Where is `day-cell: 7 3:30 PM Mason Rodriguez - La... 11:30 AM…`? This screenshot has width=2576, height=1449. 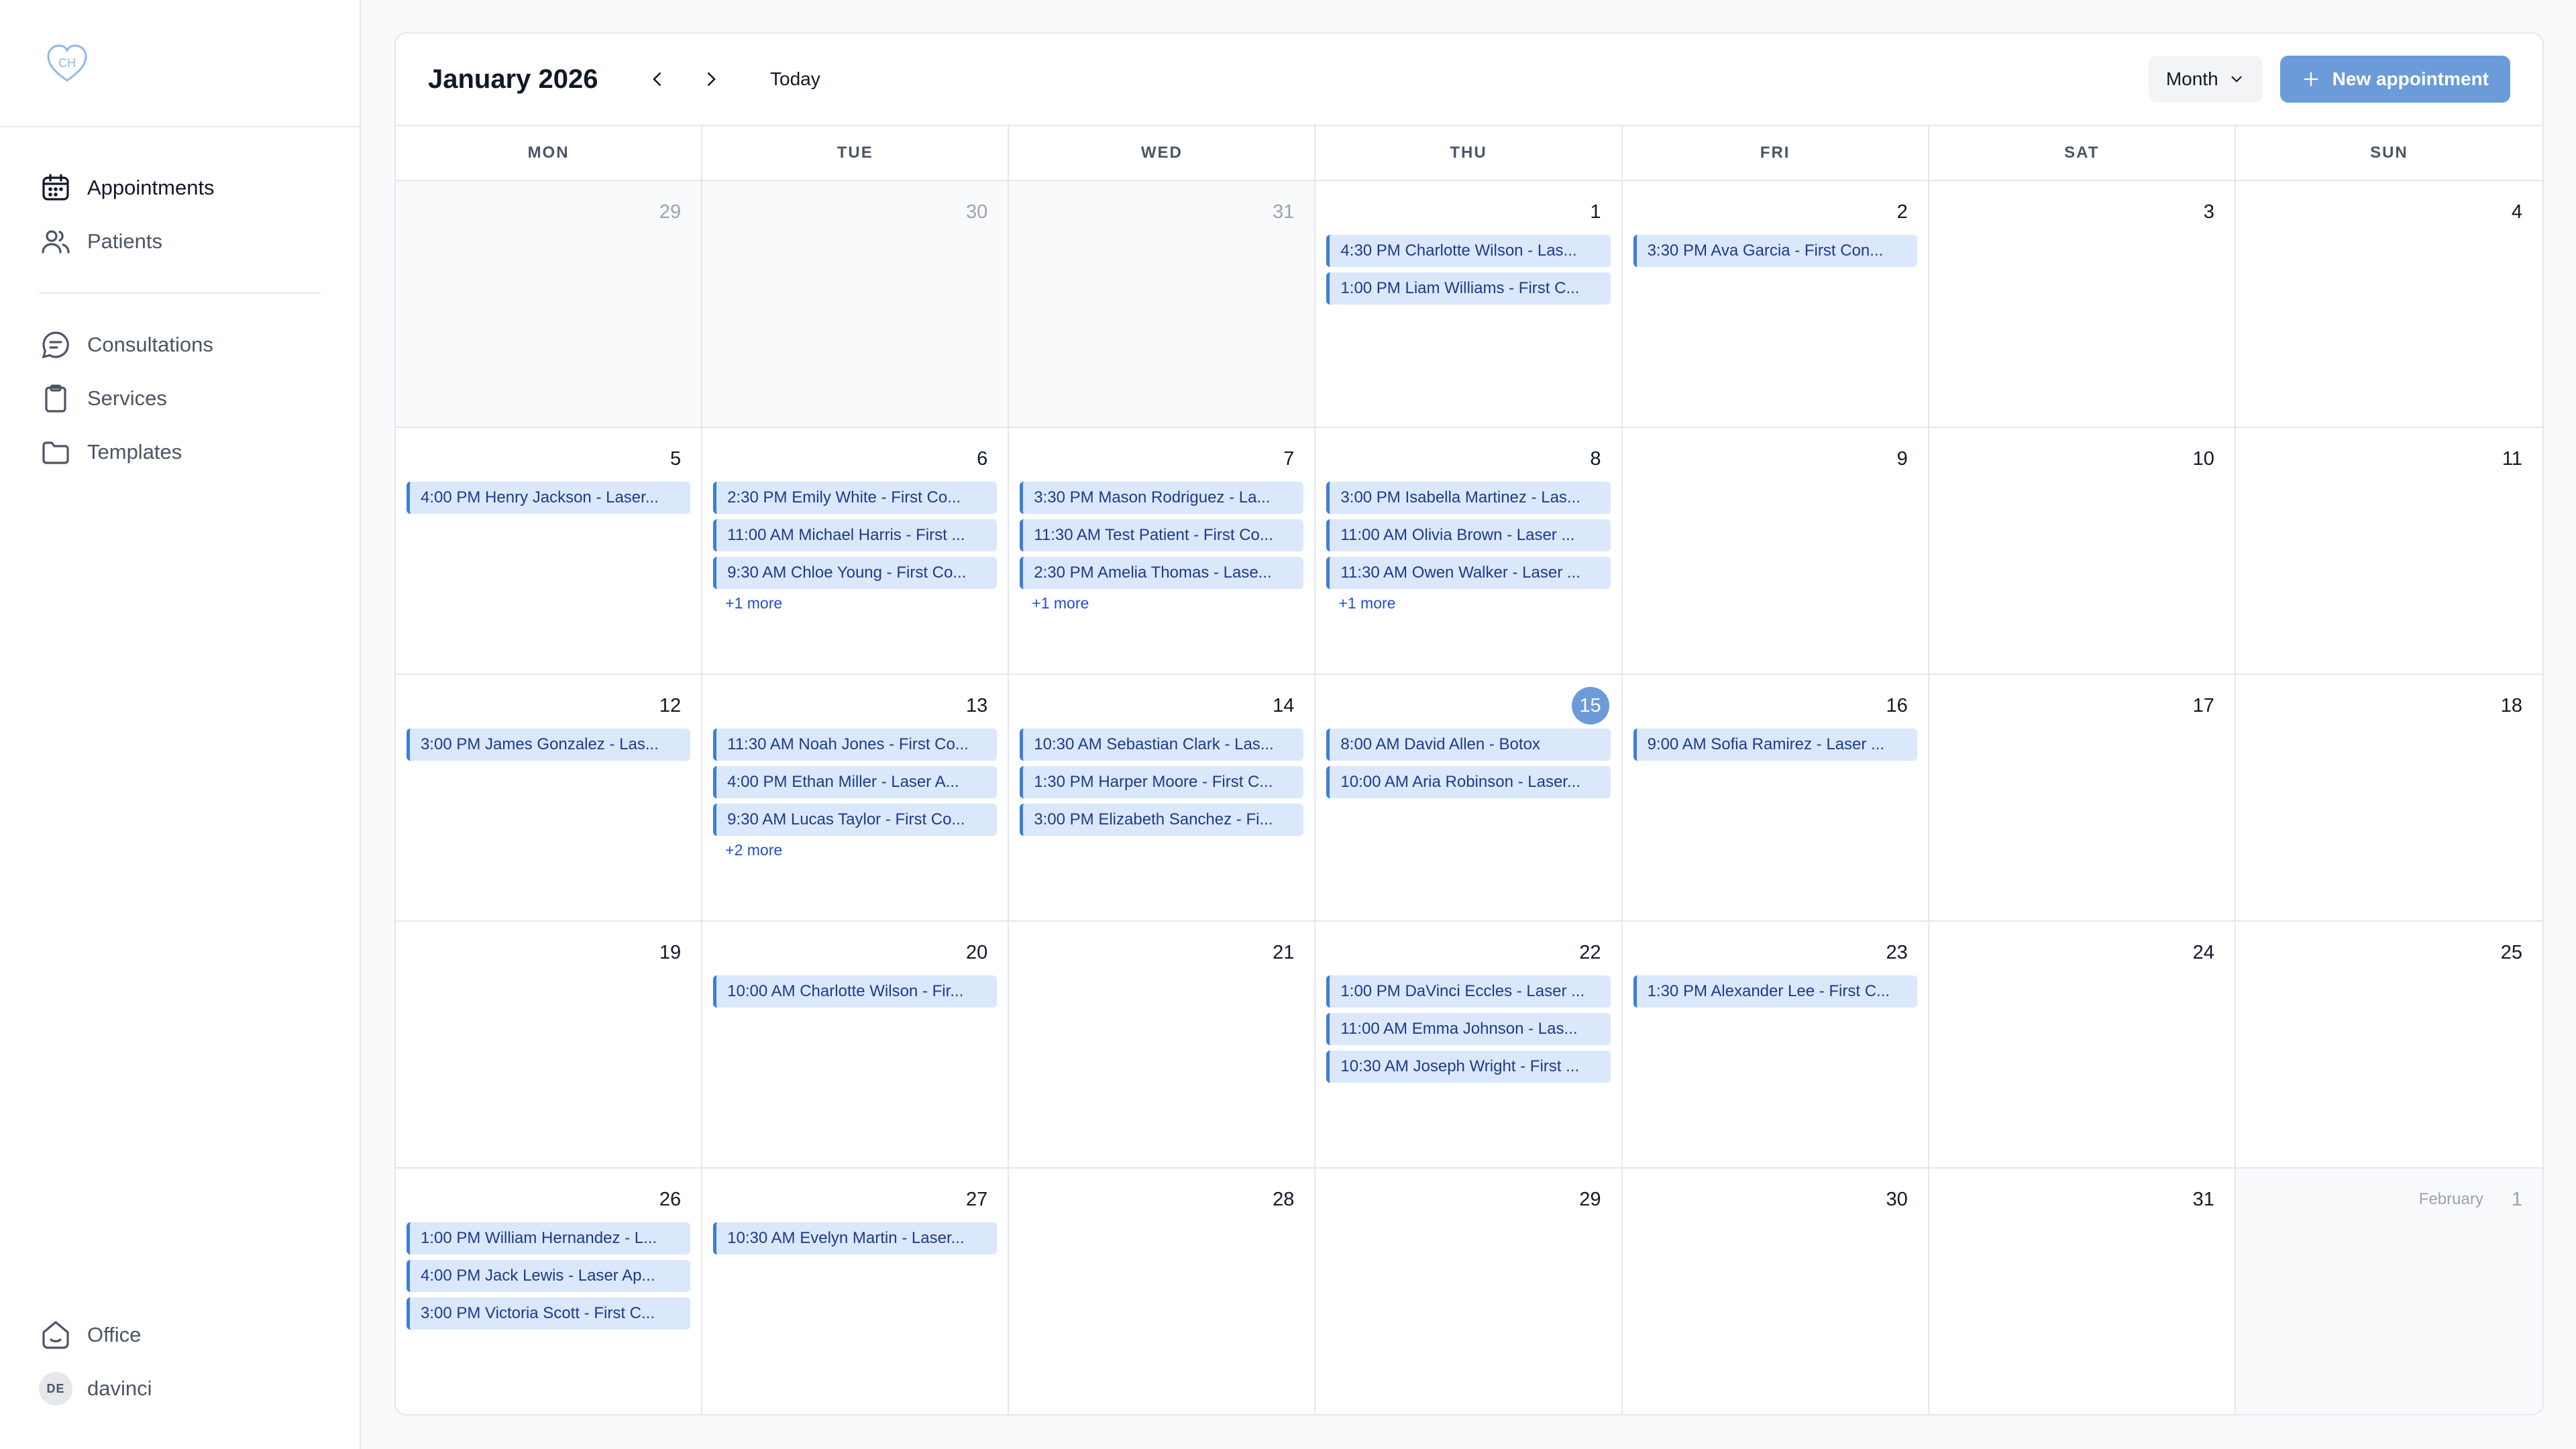 day-cell: 7 3:30 PM Mason Rodriguez - La... 11:30 AM… is located at coordinates (1162, 551).